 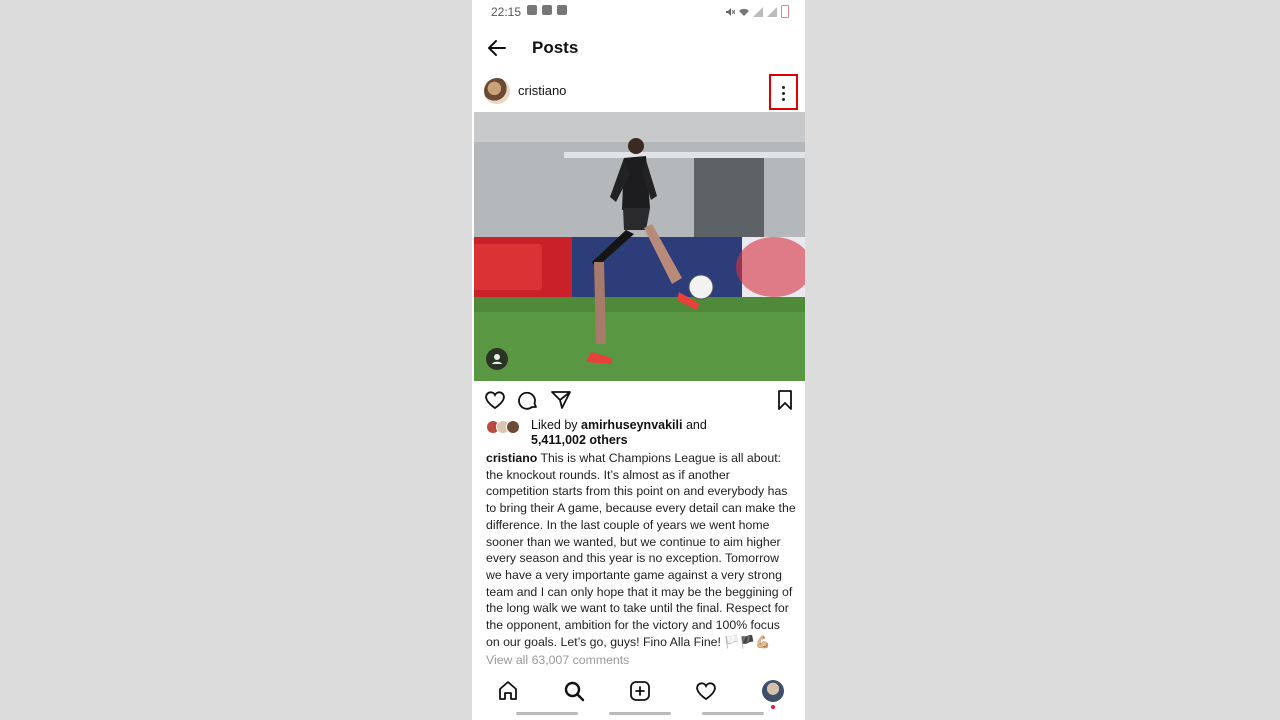 What do you see at coordinates (562, 10) in the screenshot?
I see `check-notification-icon` at bounding box center [562, 10].